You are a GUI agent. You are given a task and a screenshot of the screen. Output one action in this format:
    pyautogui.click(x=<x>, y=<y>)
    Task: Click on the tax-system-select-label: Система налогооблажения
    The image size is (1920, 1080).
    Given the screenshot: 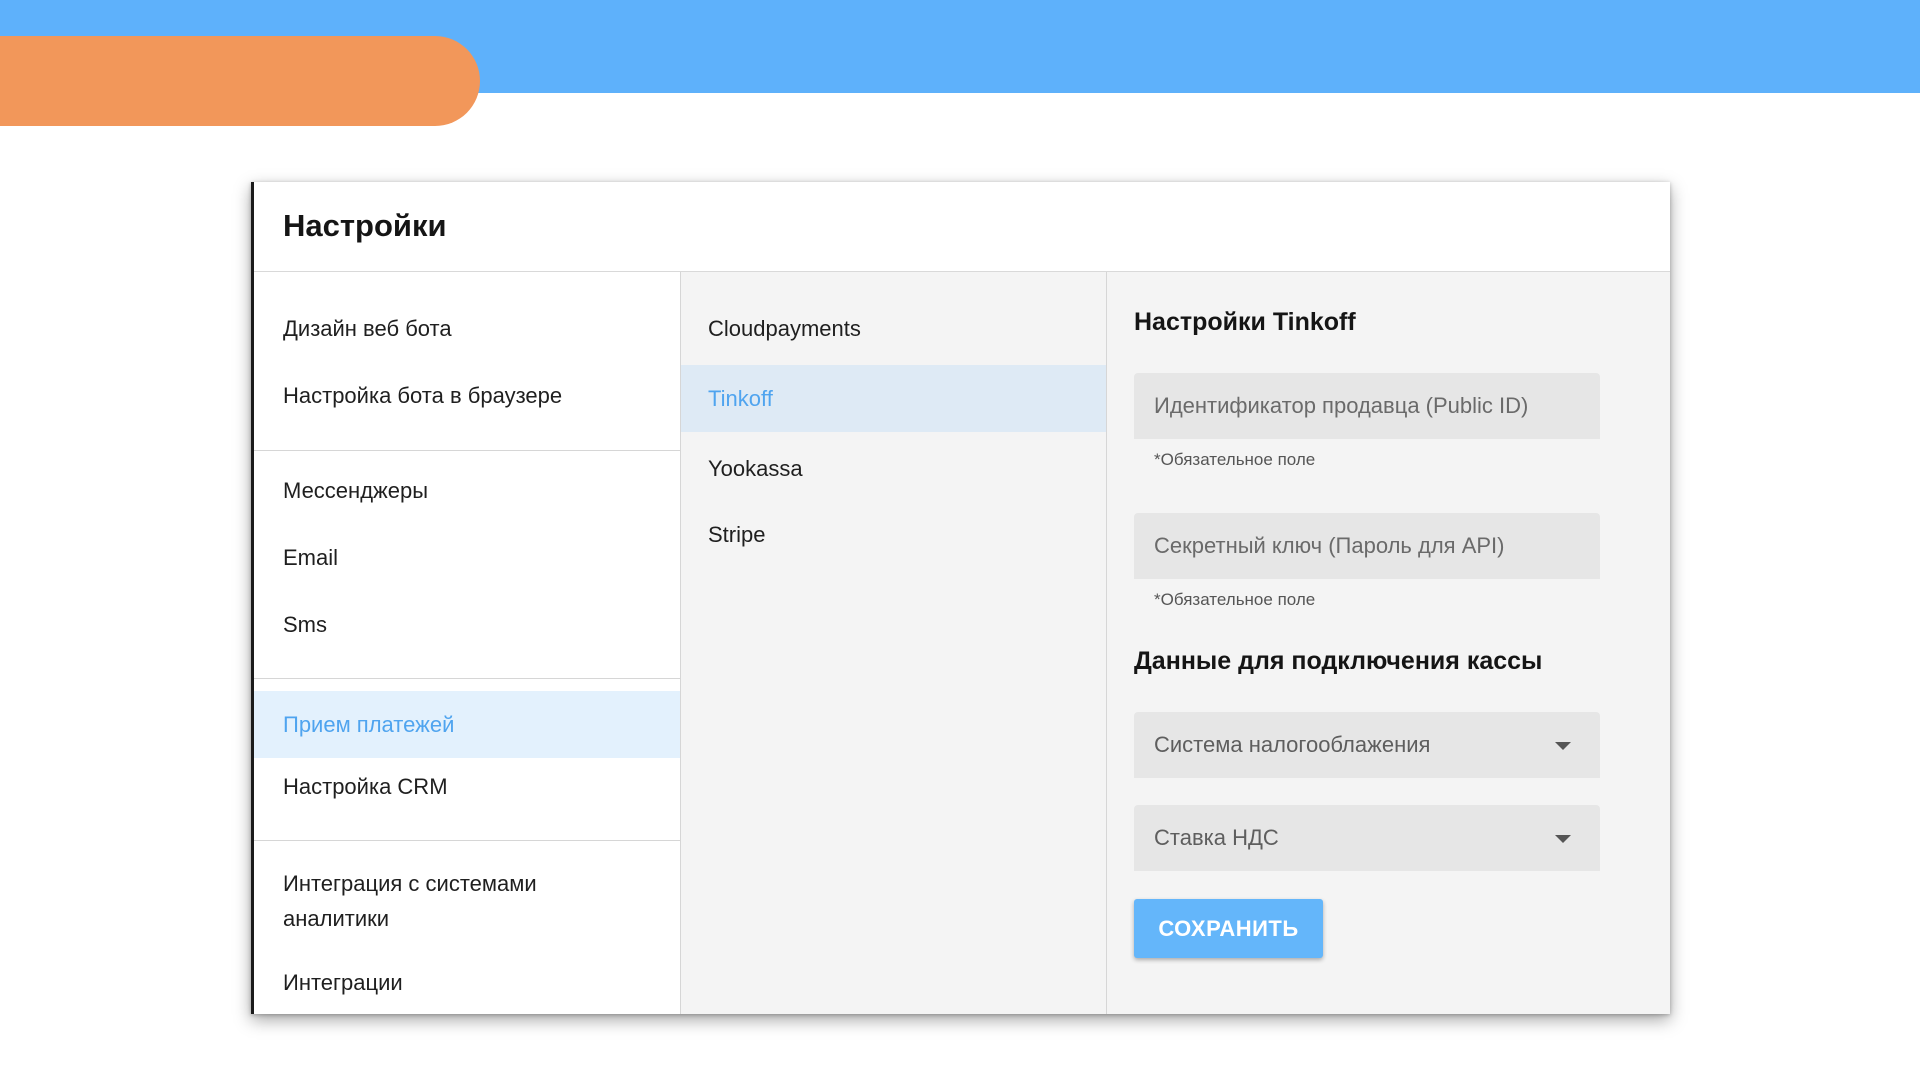 What is the action you would take?
    pyautogui.click(x=1292, y=744)
    